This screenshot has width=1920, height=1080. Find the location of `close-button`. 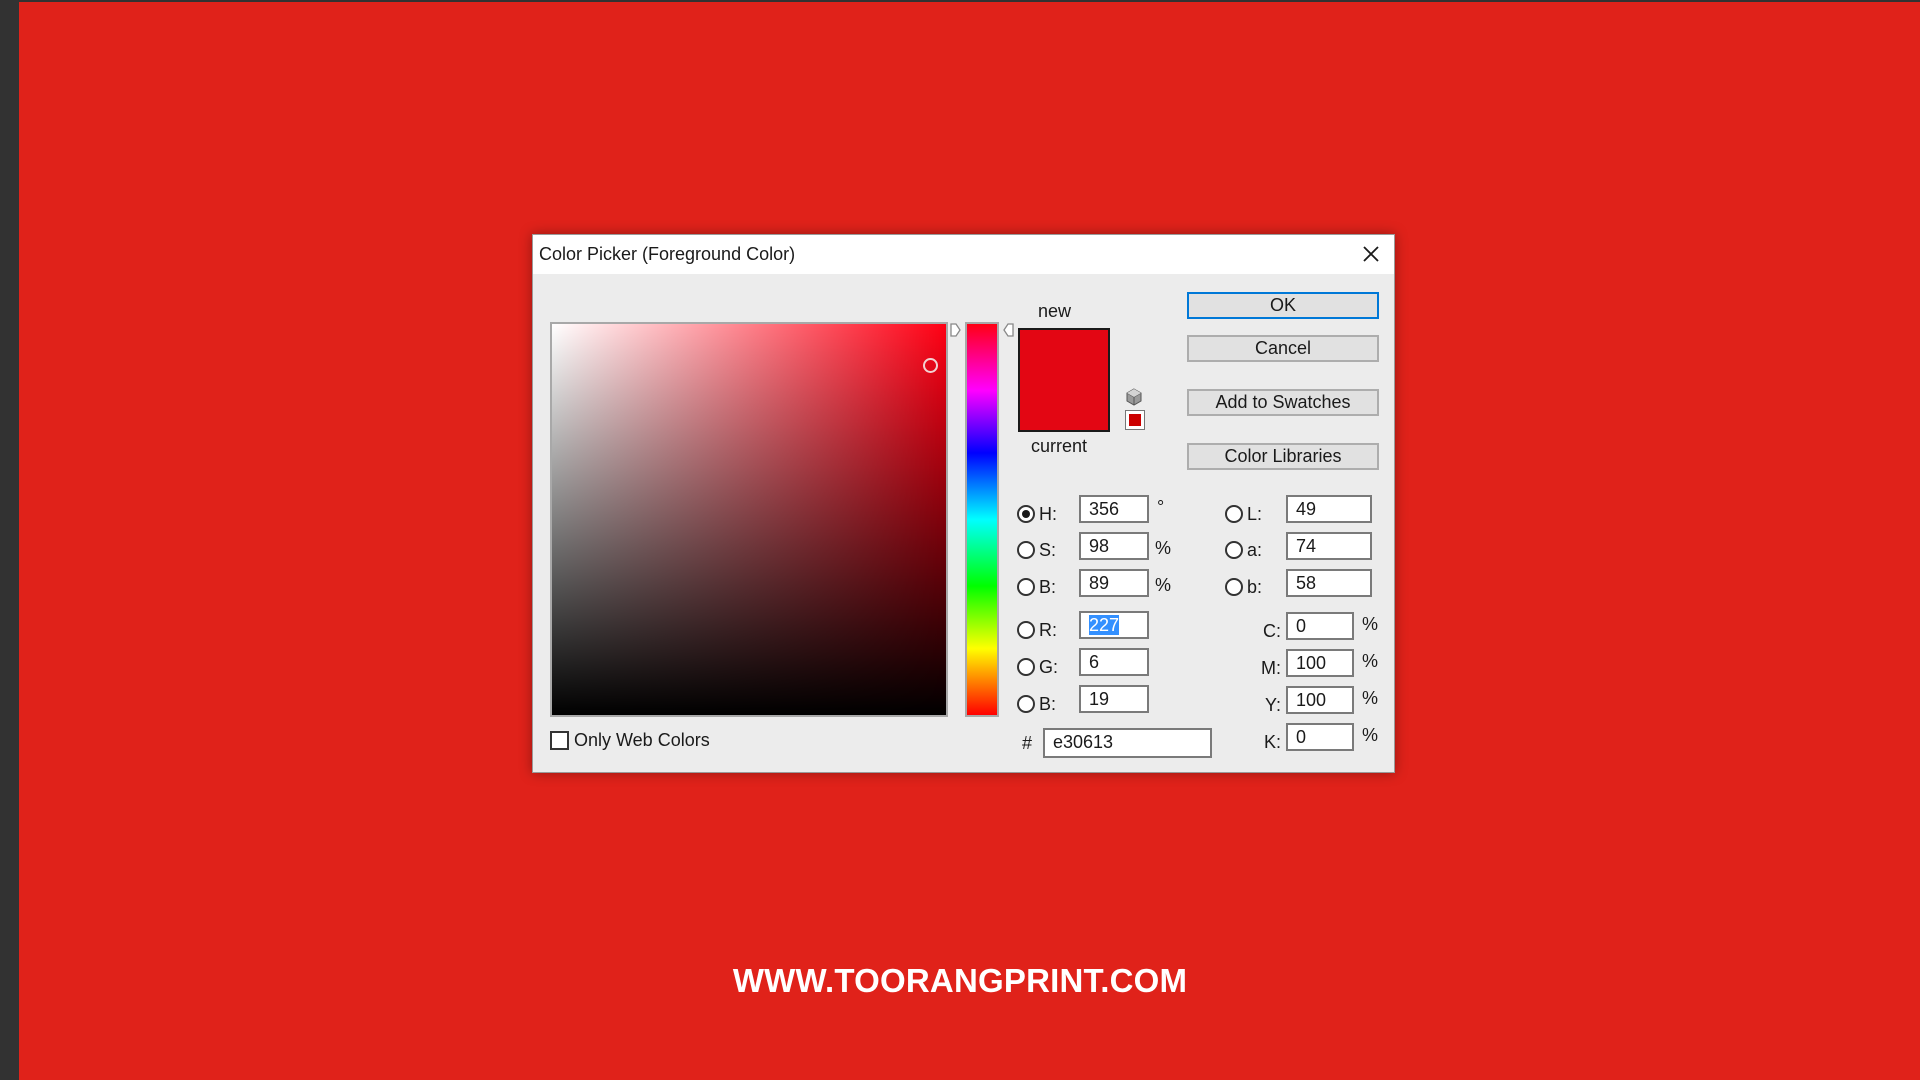

close-button is located at coordinates (1371, 254).